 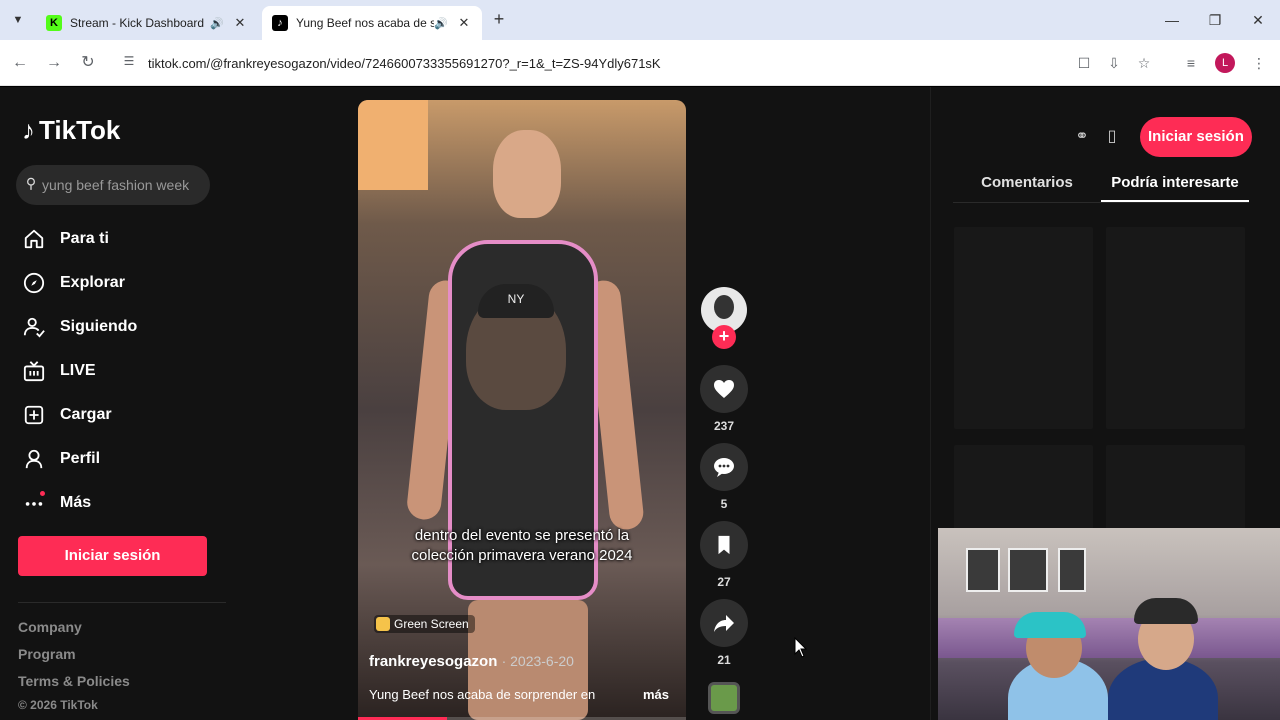 What do you see at coordinates (1109, 624) in the screenshot?
I see `webcam-overlay` at bounding box center [1109, 624].